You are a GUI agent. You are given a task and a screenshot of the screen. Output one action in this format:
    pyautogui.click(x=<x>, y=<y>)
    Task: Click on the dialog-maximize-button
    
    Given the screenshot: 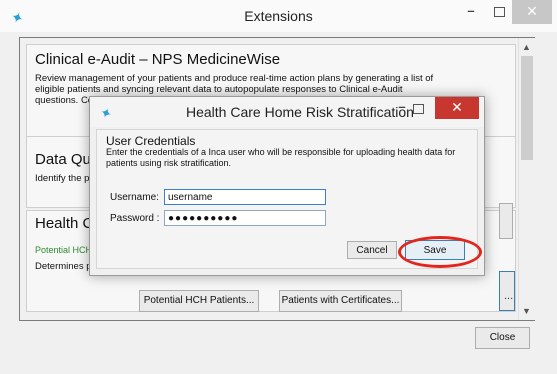 What is the action you would take?
    pyautogui.click(x=418, y=109)
    